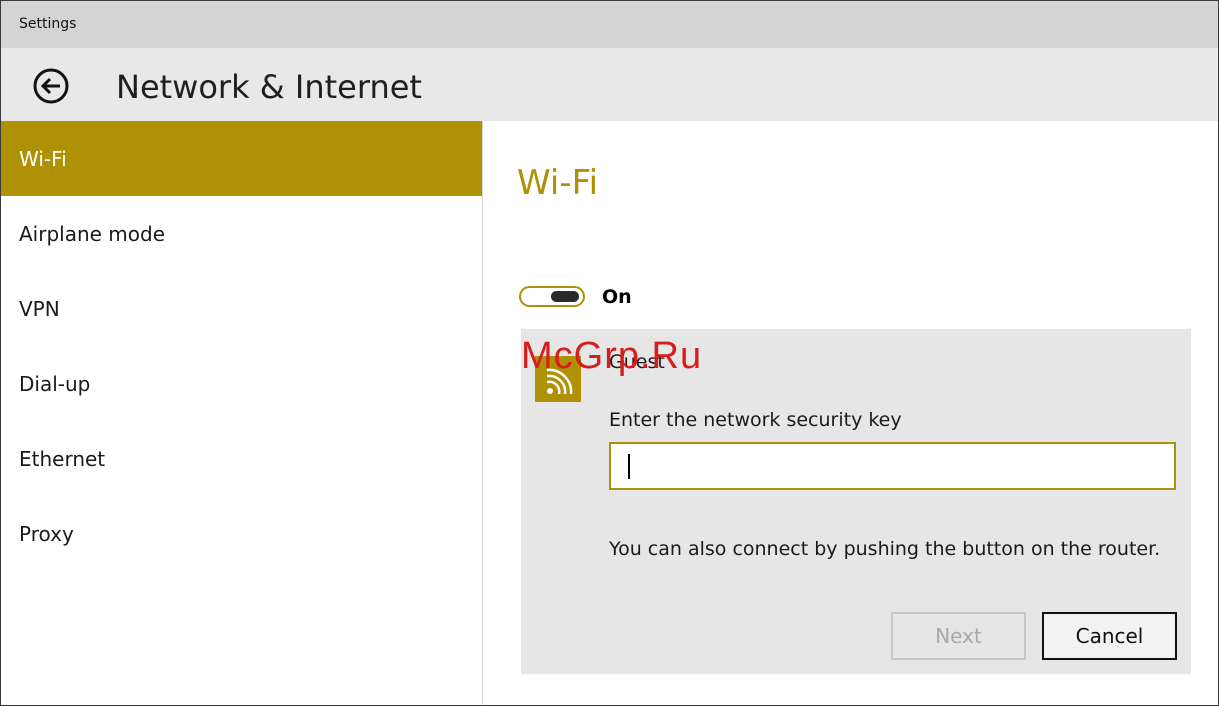 This screenshot has height=706, width=1219. Describe the element at coordinates (617, 297) in the screenshot. I see `wifi-toggle-label: On` at that location.